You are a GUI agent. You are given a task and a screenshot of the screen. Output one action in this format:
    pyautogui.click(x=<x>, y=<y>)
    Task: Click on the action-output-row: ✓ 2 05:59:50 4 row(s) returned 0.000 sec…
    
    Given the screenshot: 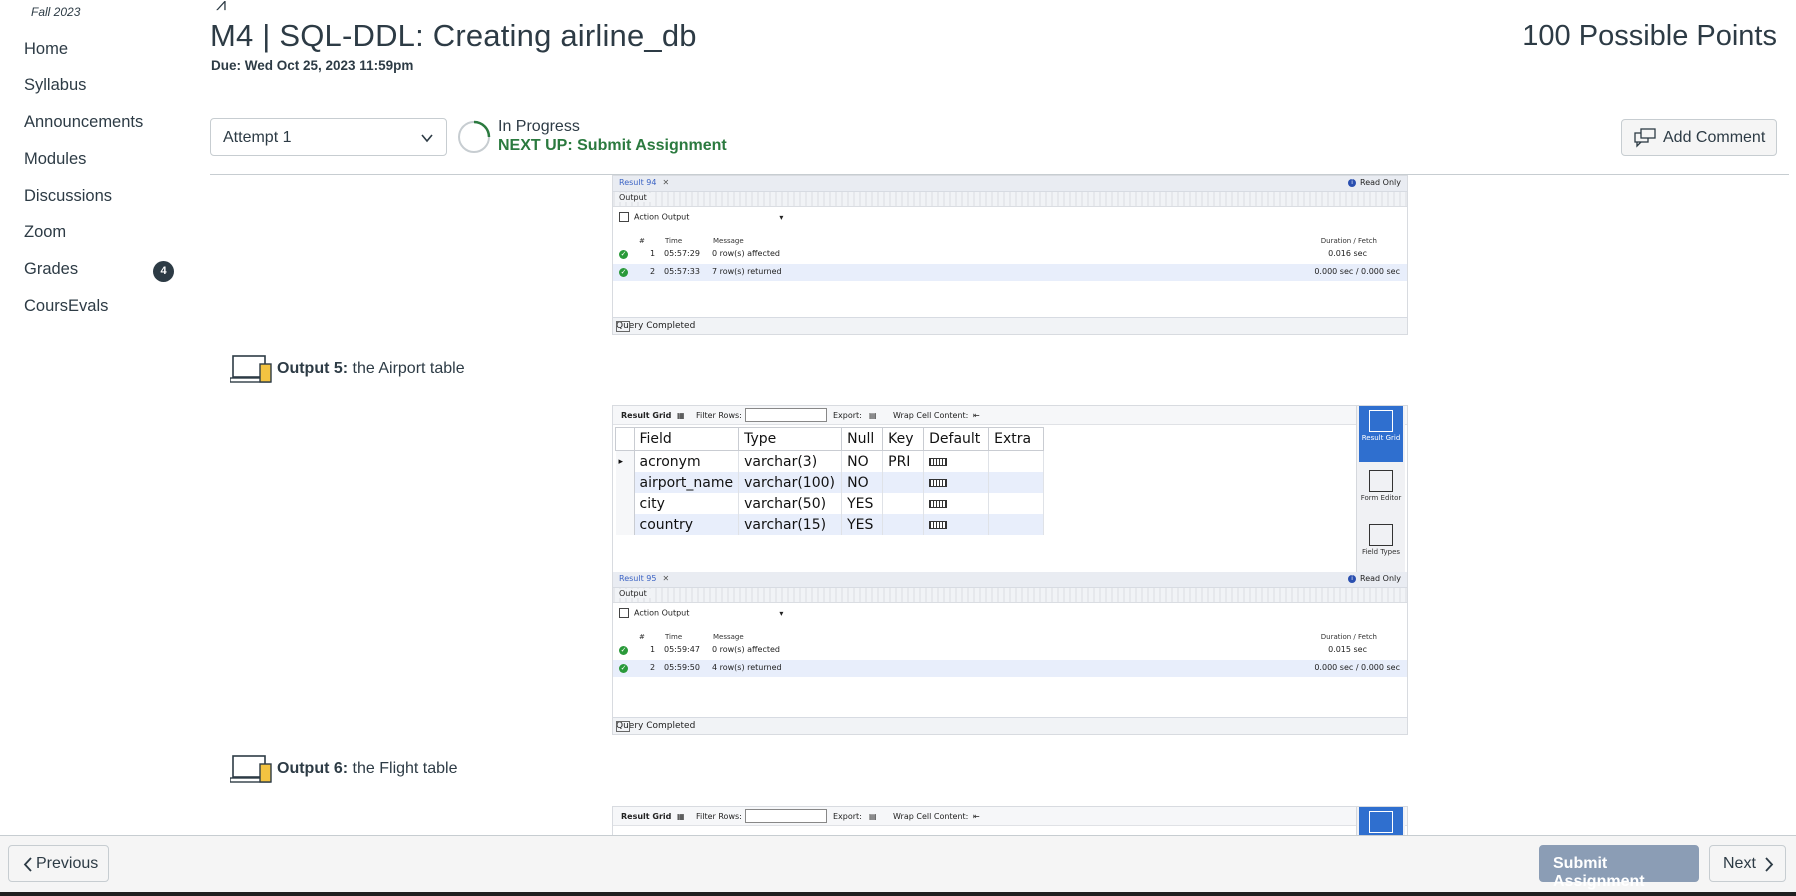 What is the action you would take?
    pyautogui.click(x=1010, y=668)
    